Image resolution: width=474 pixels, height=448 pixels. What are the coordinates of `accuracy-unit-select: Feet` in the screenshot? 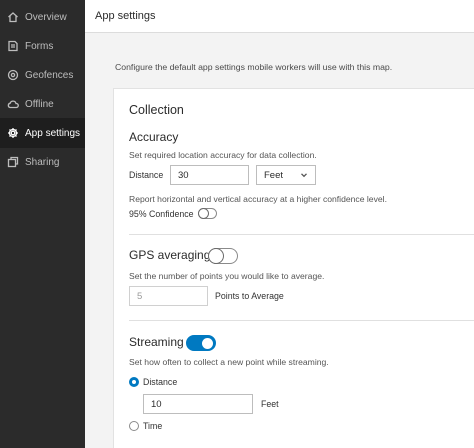 It's located at (286, 175).